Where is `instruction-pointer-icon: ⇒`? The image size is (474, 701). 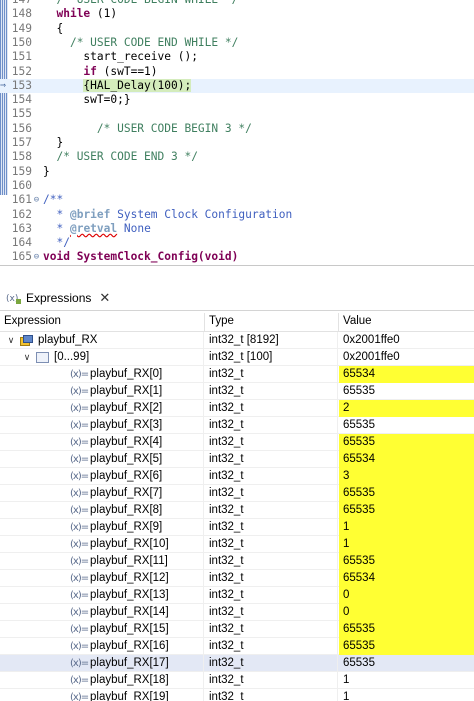 instruction-pointer-icon: ⇒ is located at coordinates (3, 85).